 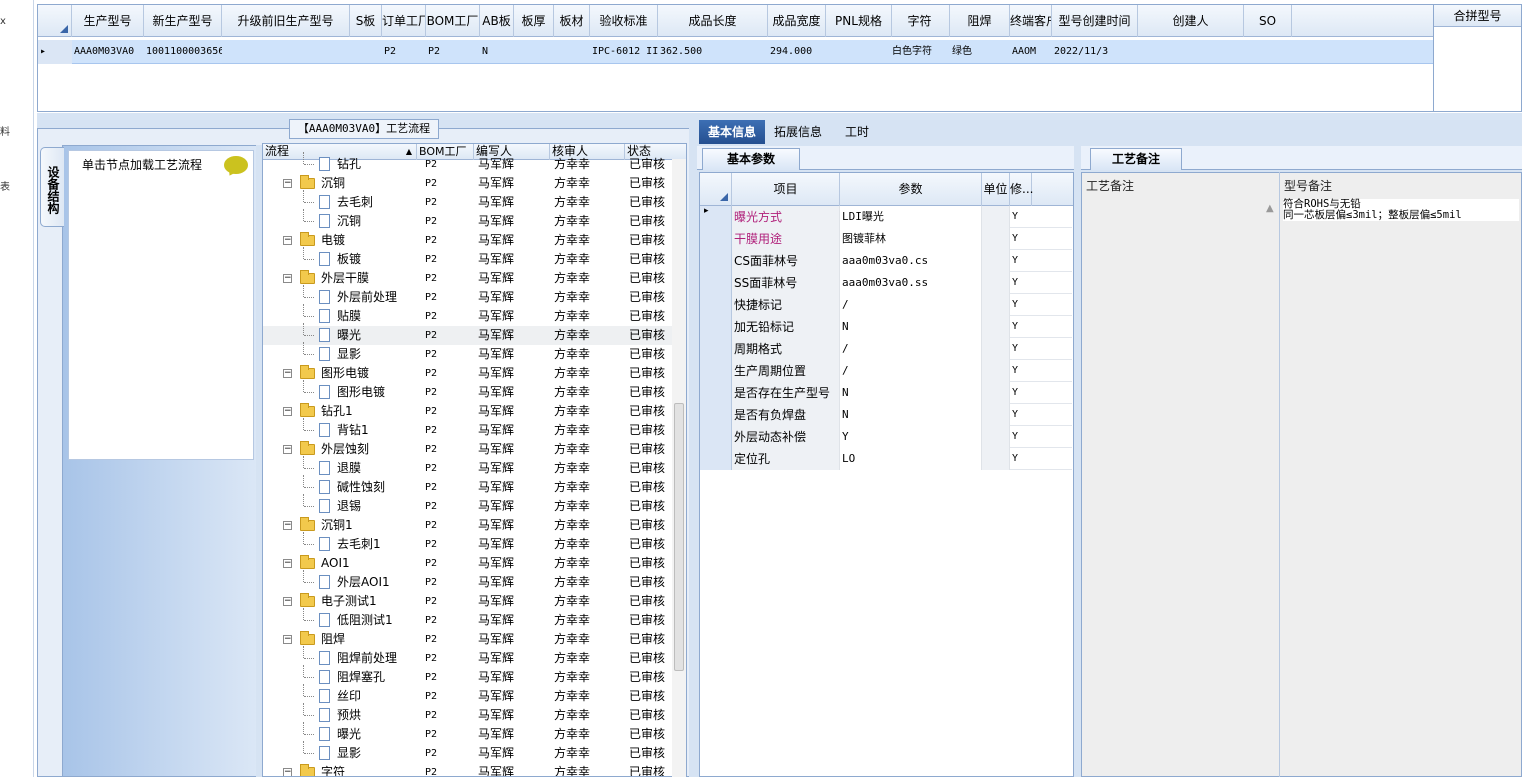 I want to click on tree-row: 钻孔 P2 马军辉 方幸幸 已审核, so click(x=468, y=163).